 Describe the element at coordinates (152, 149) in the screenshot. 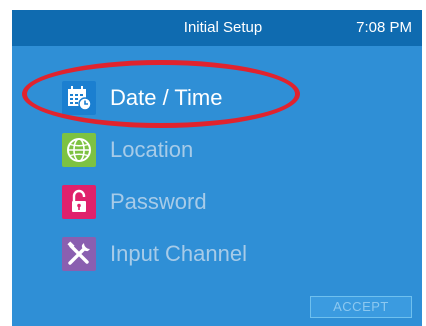

I see `menu-item-label: Location` at that location.